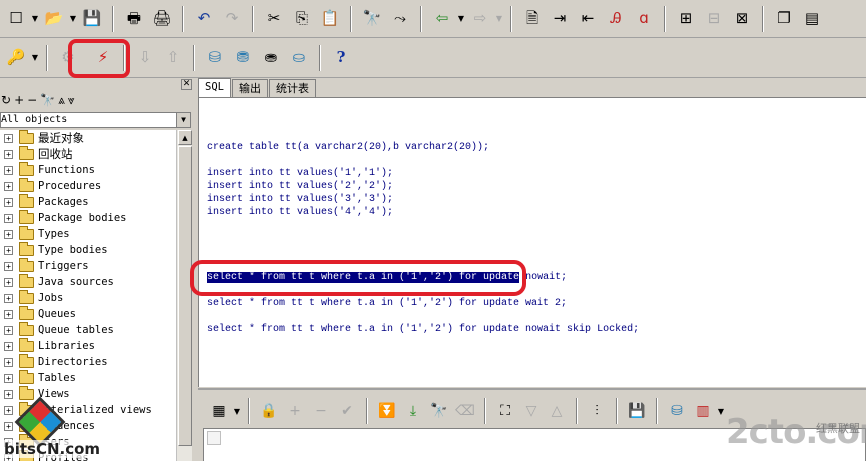 This screenshot has height=461, width=866. I want to click on grid-icon: ▦, so click(219, 411).